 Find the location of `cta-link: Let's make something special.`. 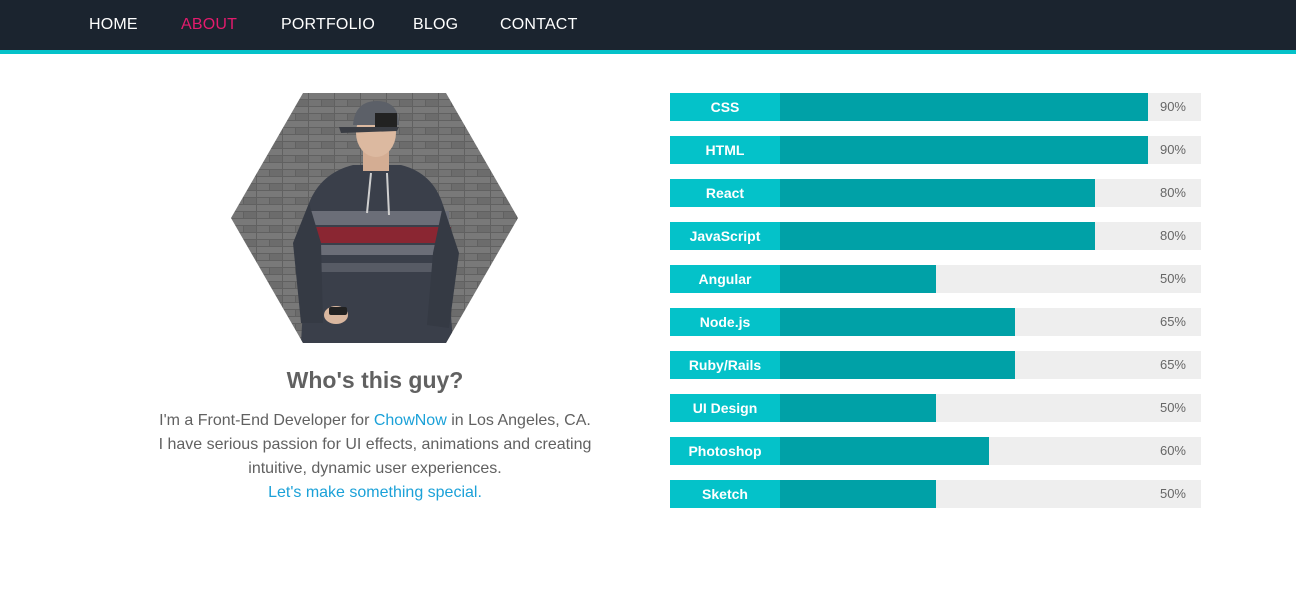

cta-link: Let's make something special. is located at coordinates (375, 493).